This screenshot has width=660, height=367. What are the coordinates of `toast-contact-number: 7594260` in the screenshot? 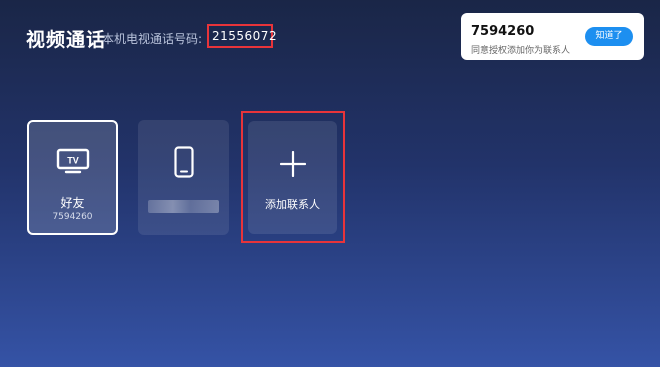 It's located at (503, 31).